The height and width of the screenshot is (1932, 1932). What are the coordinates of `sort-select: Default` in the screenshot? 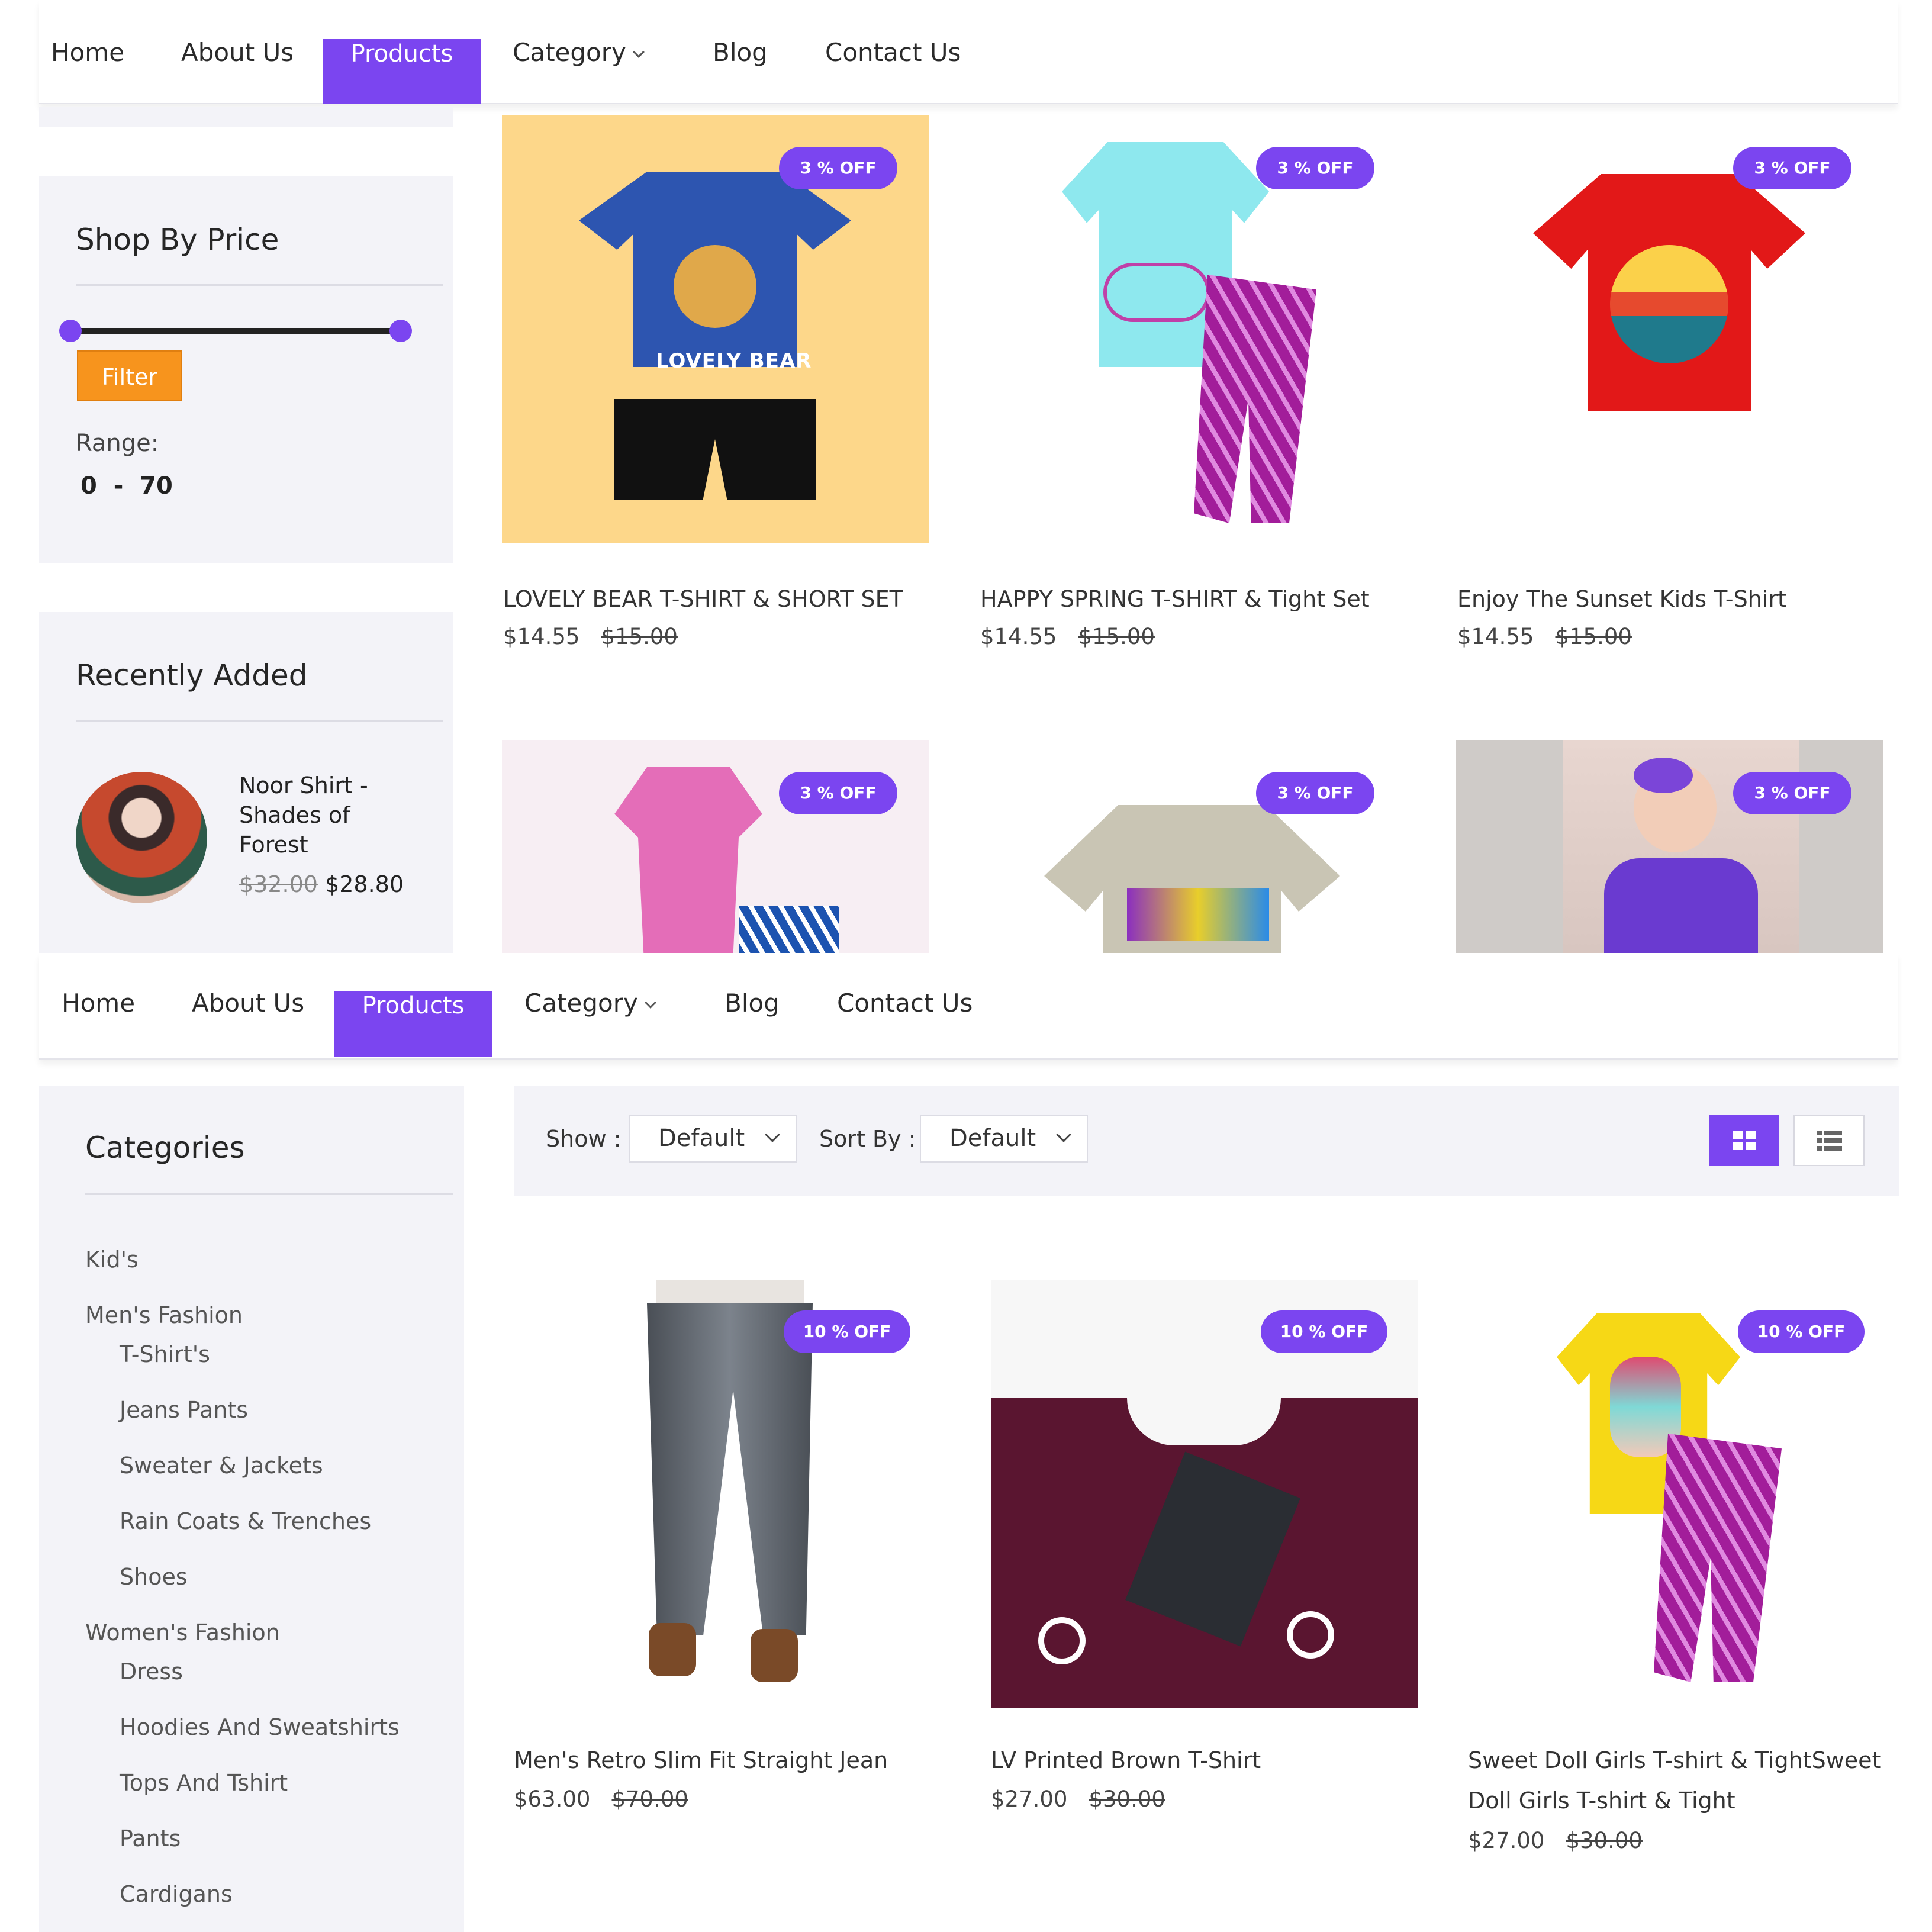 It's located at (1004, 1139).